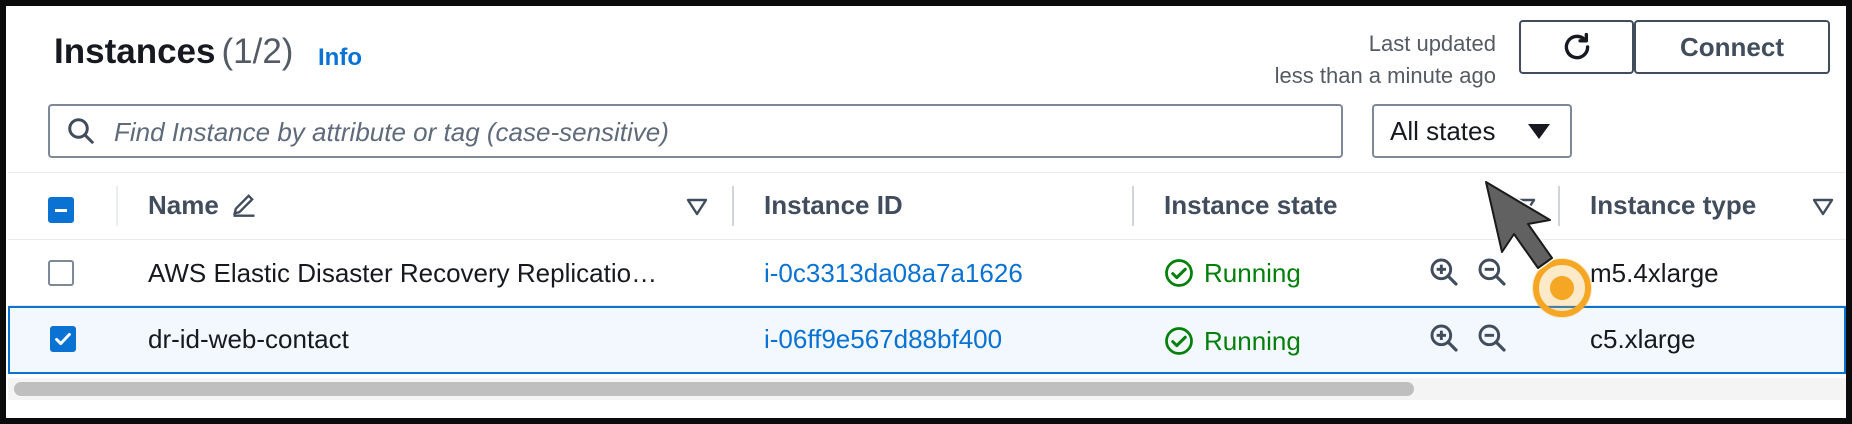 This screenshot has height=424, width=1852. I want to click on column-header-instance-id: Instance ID, so click(833, 205).